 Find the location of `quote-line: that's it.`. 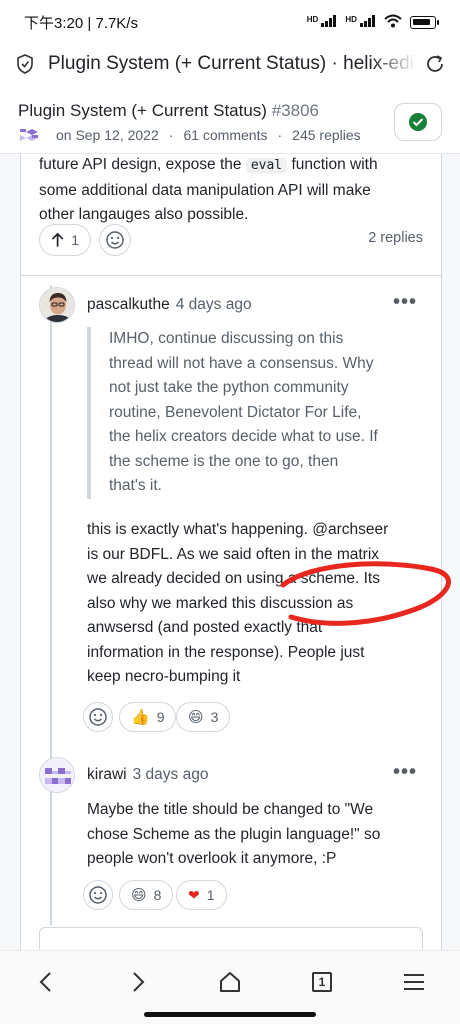

quote-line: that's it. is located at coordinates (135, 485).